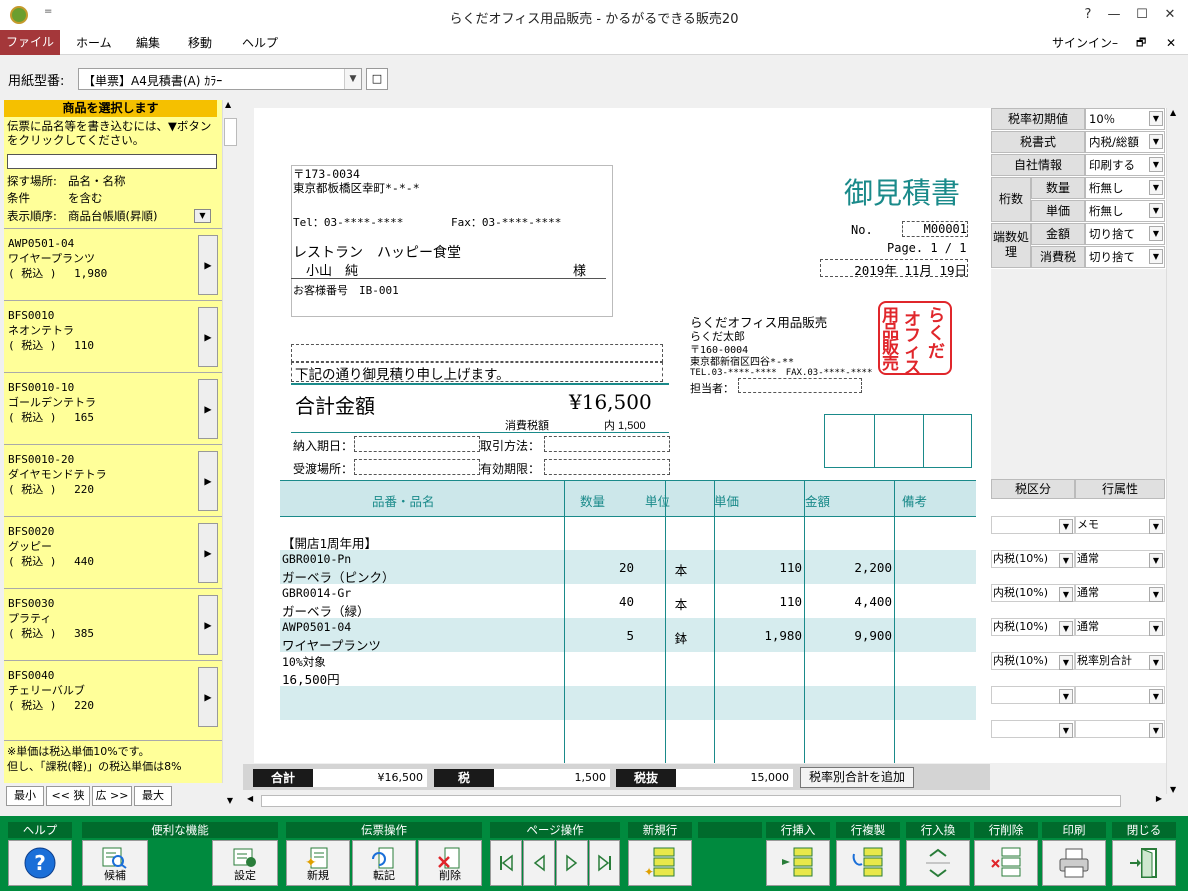 This screenshot has height=891, width=1188. I want to click on item-code: GBR0014-Gr, so click(316, 593).